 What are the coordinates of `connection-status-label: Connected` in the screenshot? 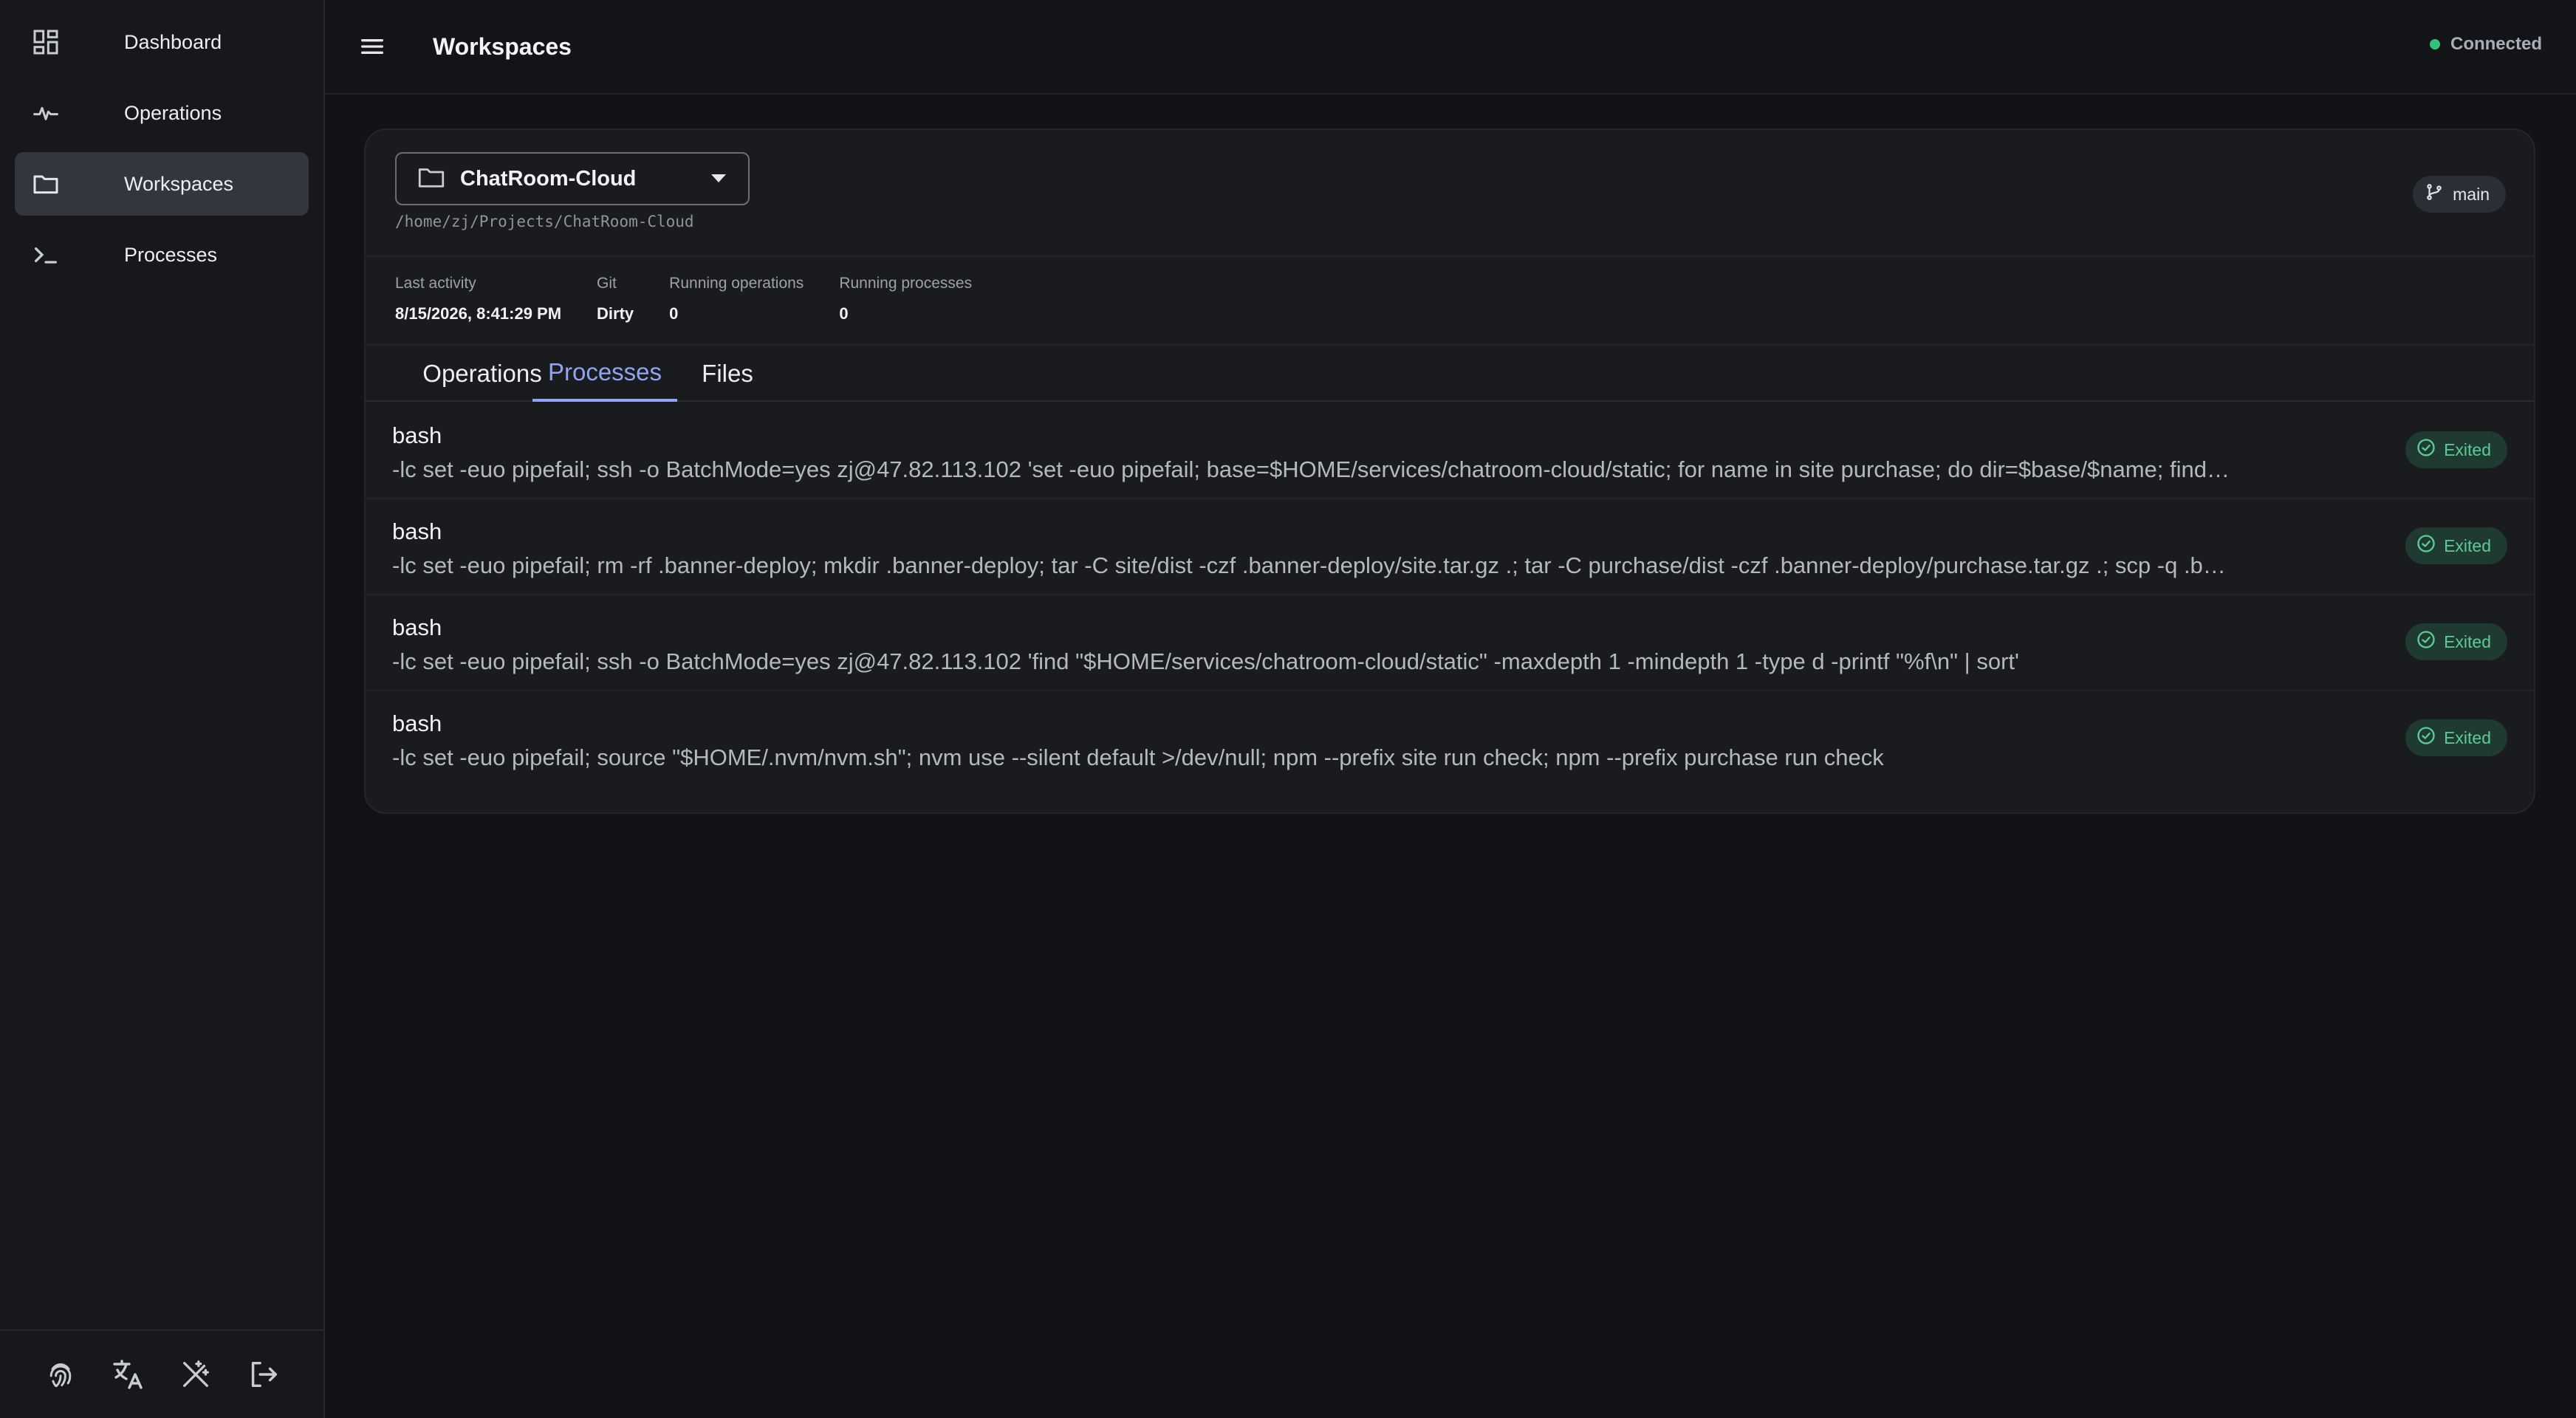 It's located at (2496, 44).